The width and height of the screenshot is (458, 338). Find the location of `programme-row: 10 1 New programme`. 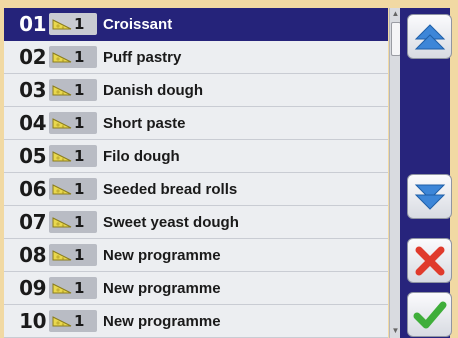

programme-row: 10 1 New programme is located at coordinates (196, 321).